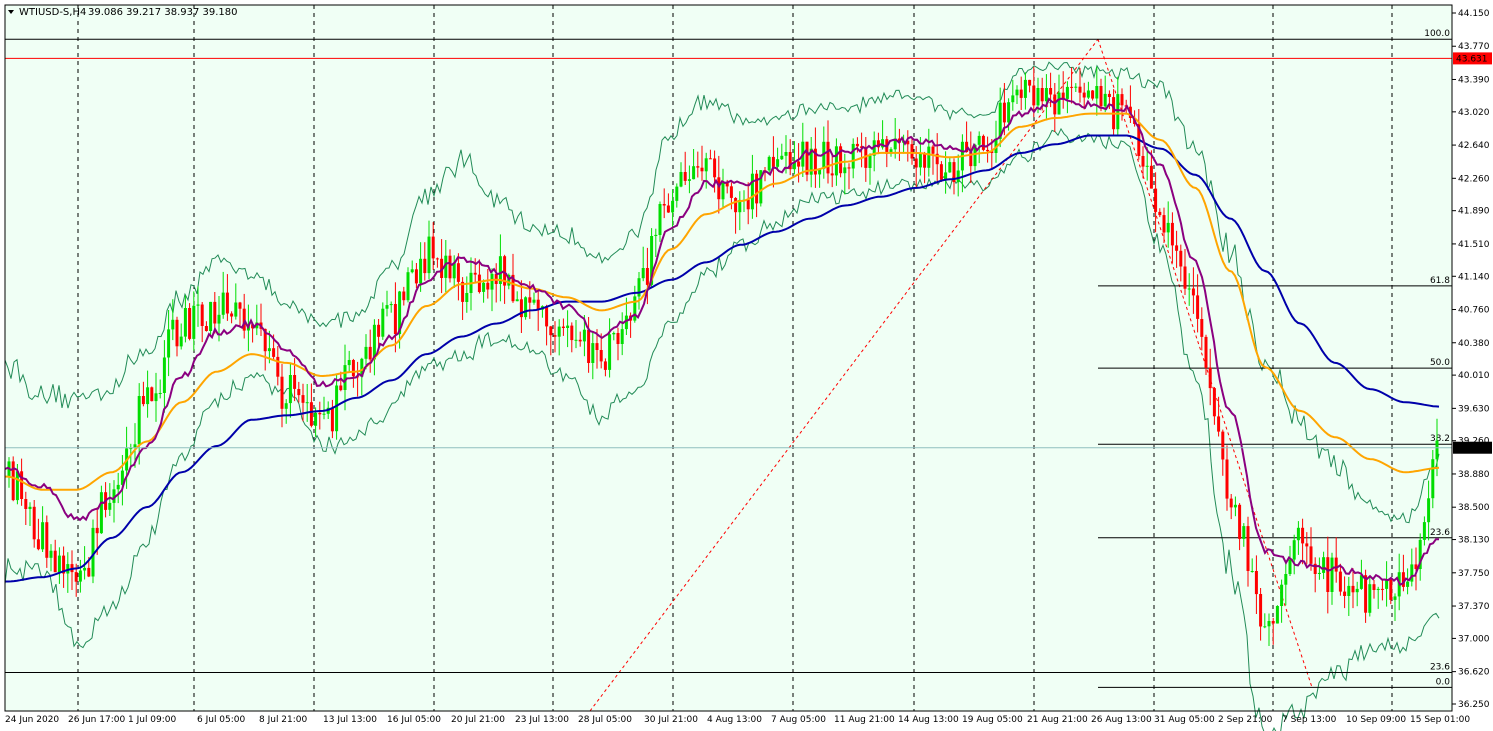  I want to click on time-tick-label: 19 Aug 05:00, so click(992, 720).